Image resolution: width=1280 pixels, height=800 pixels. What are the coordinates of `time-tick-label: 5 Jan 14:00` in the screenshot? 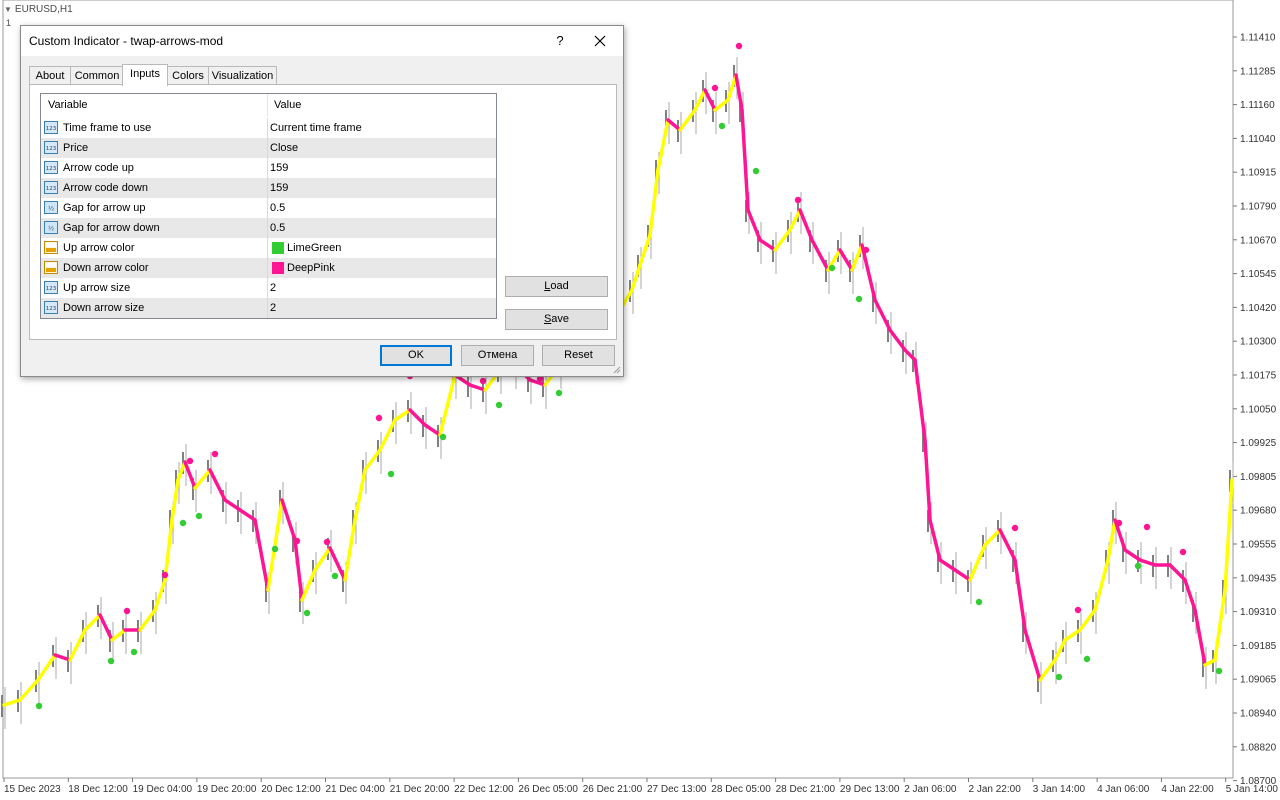 It's located at (1252, 789).